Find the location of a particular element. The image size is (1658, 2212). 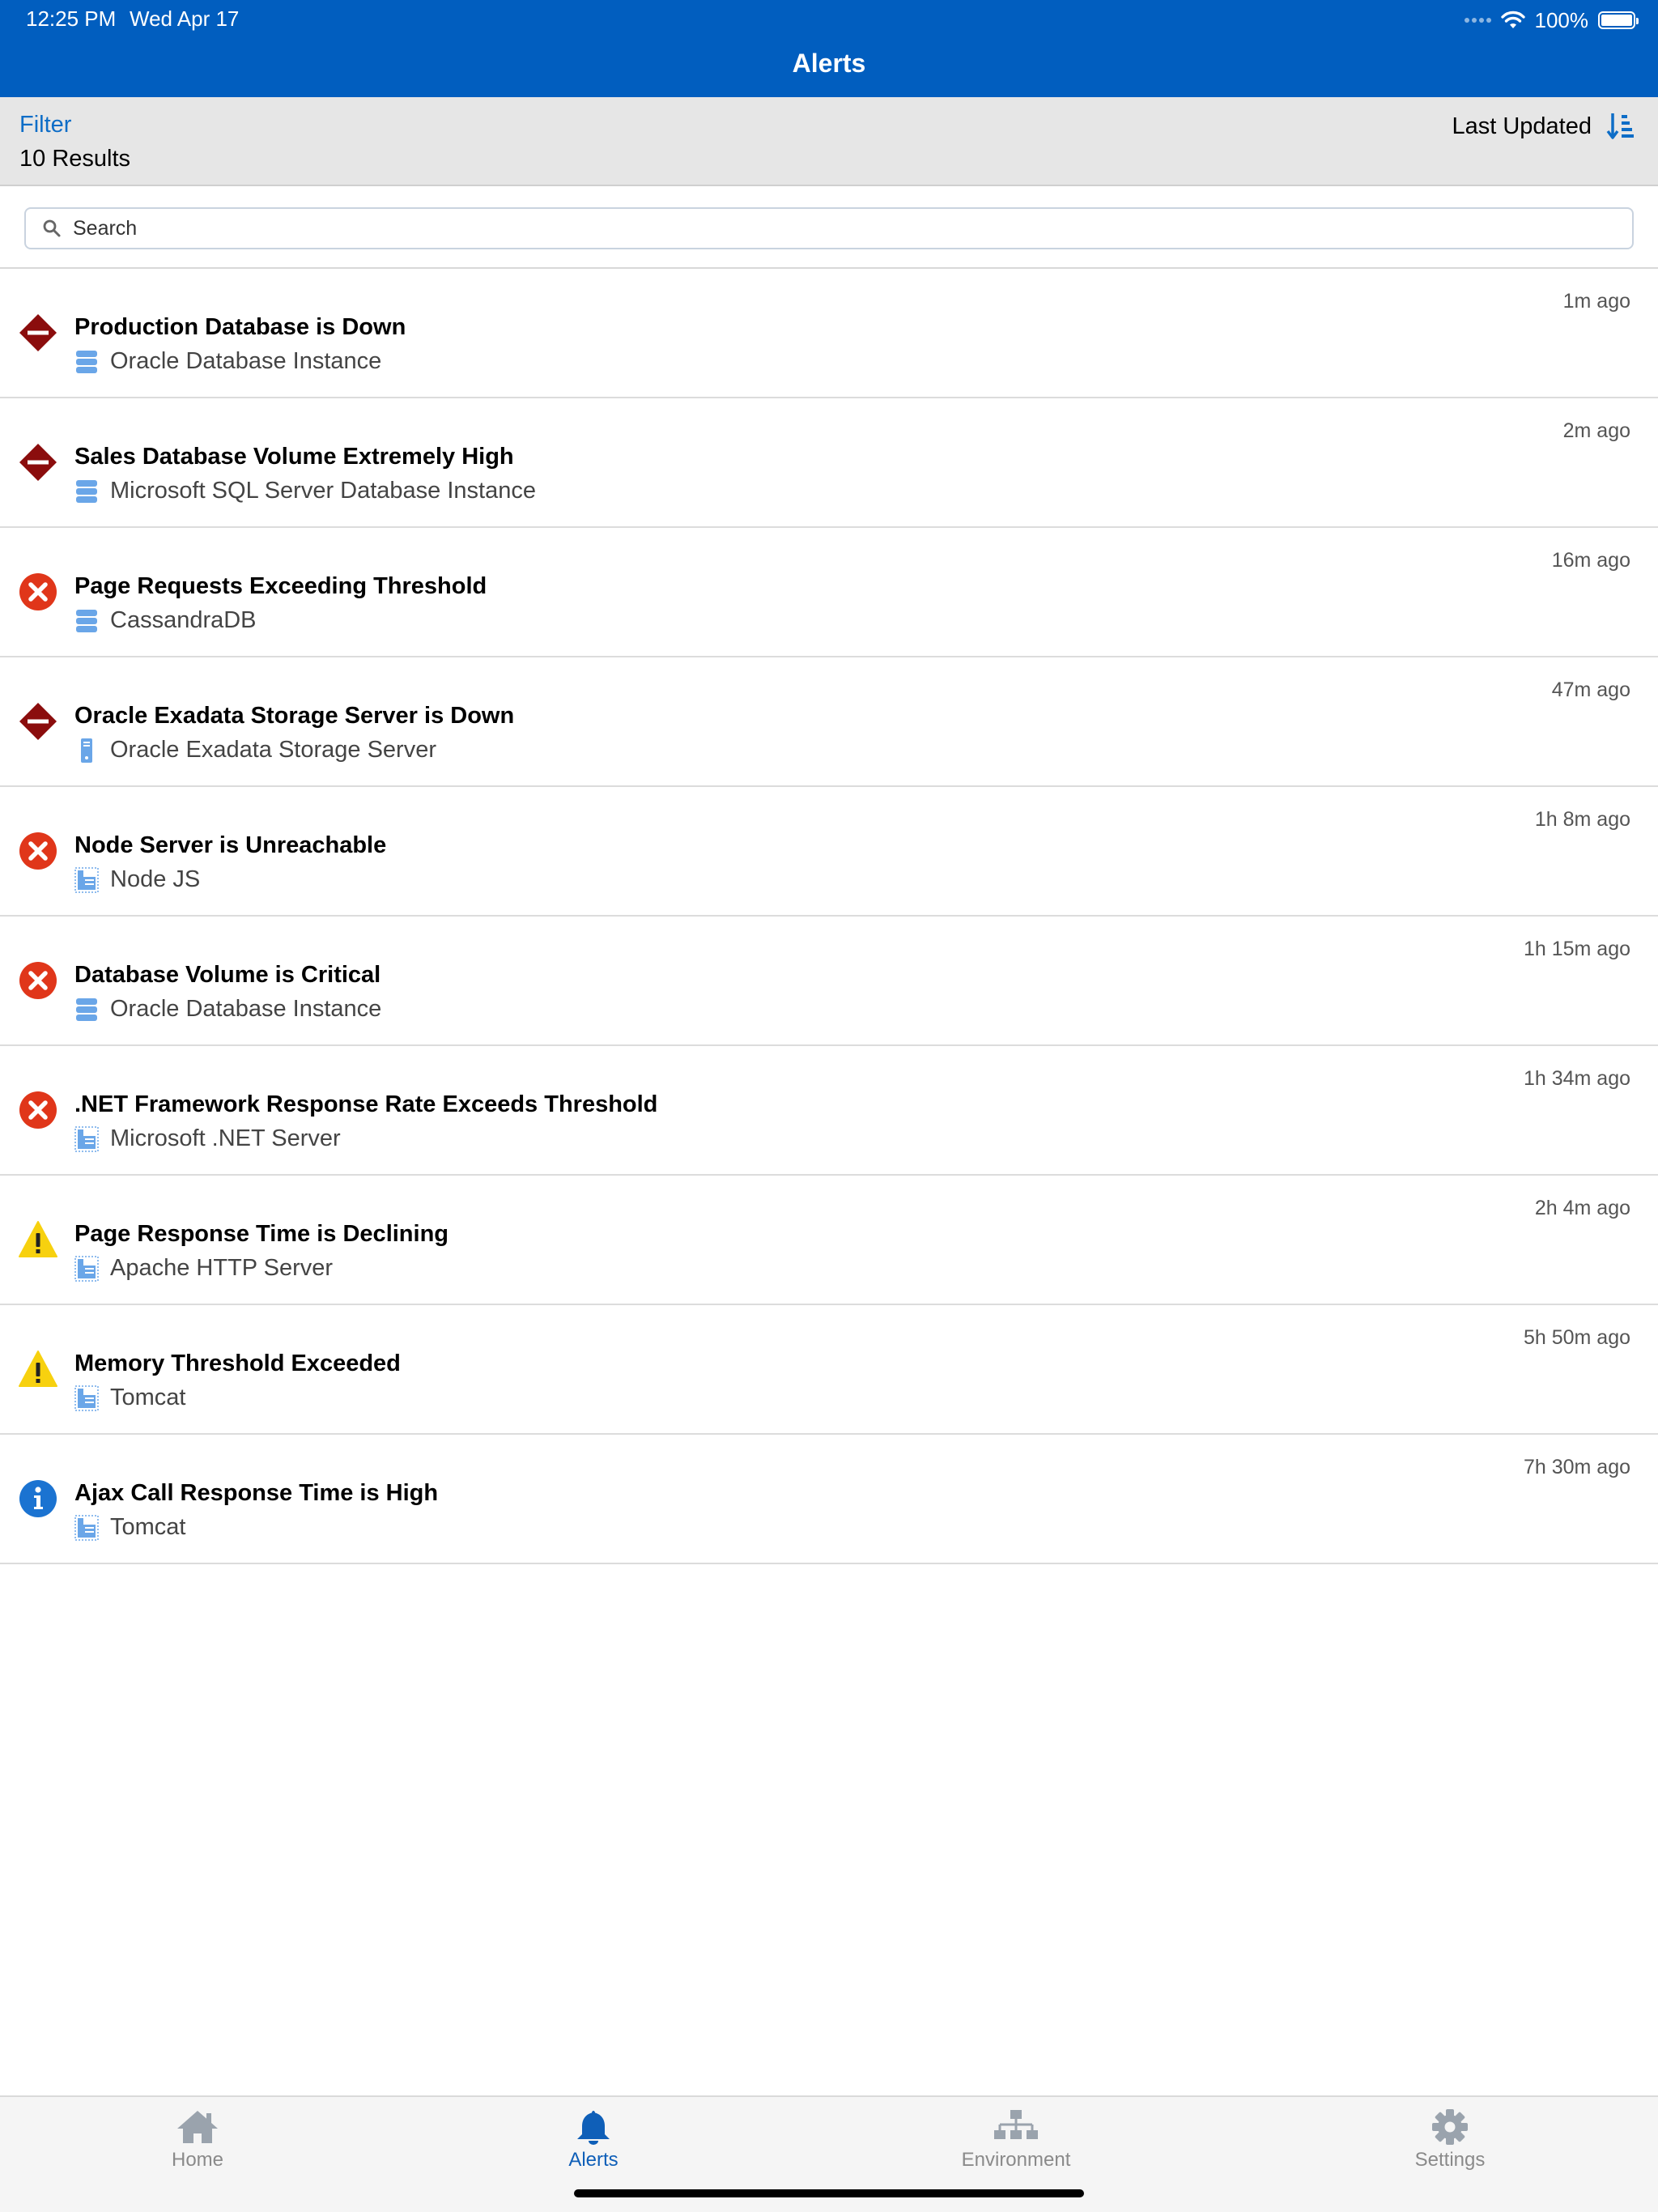

alert-title: Database Volume is Critical is located at coordinates (227, 975).